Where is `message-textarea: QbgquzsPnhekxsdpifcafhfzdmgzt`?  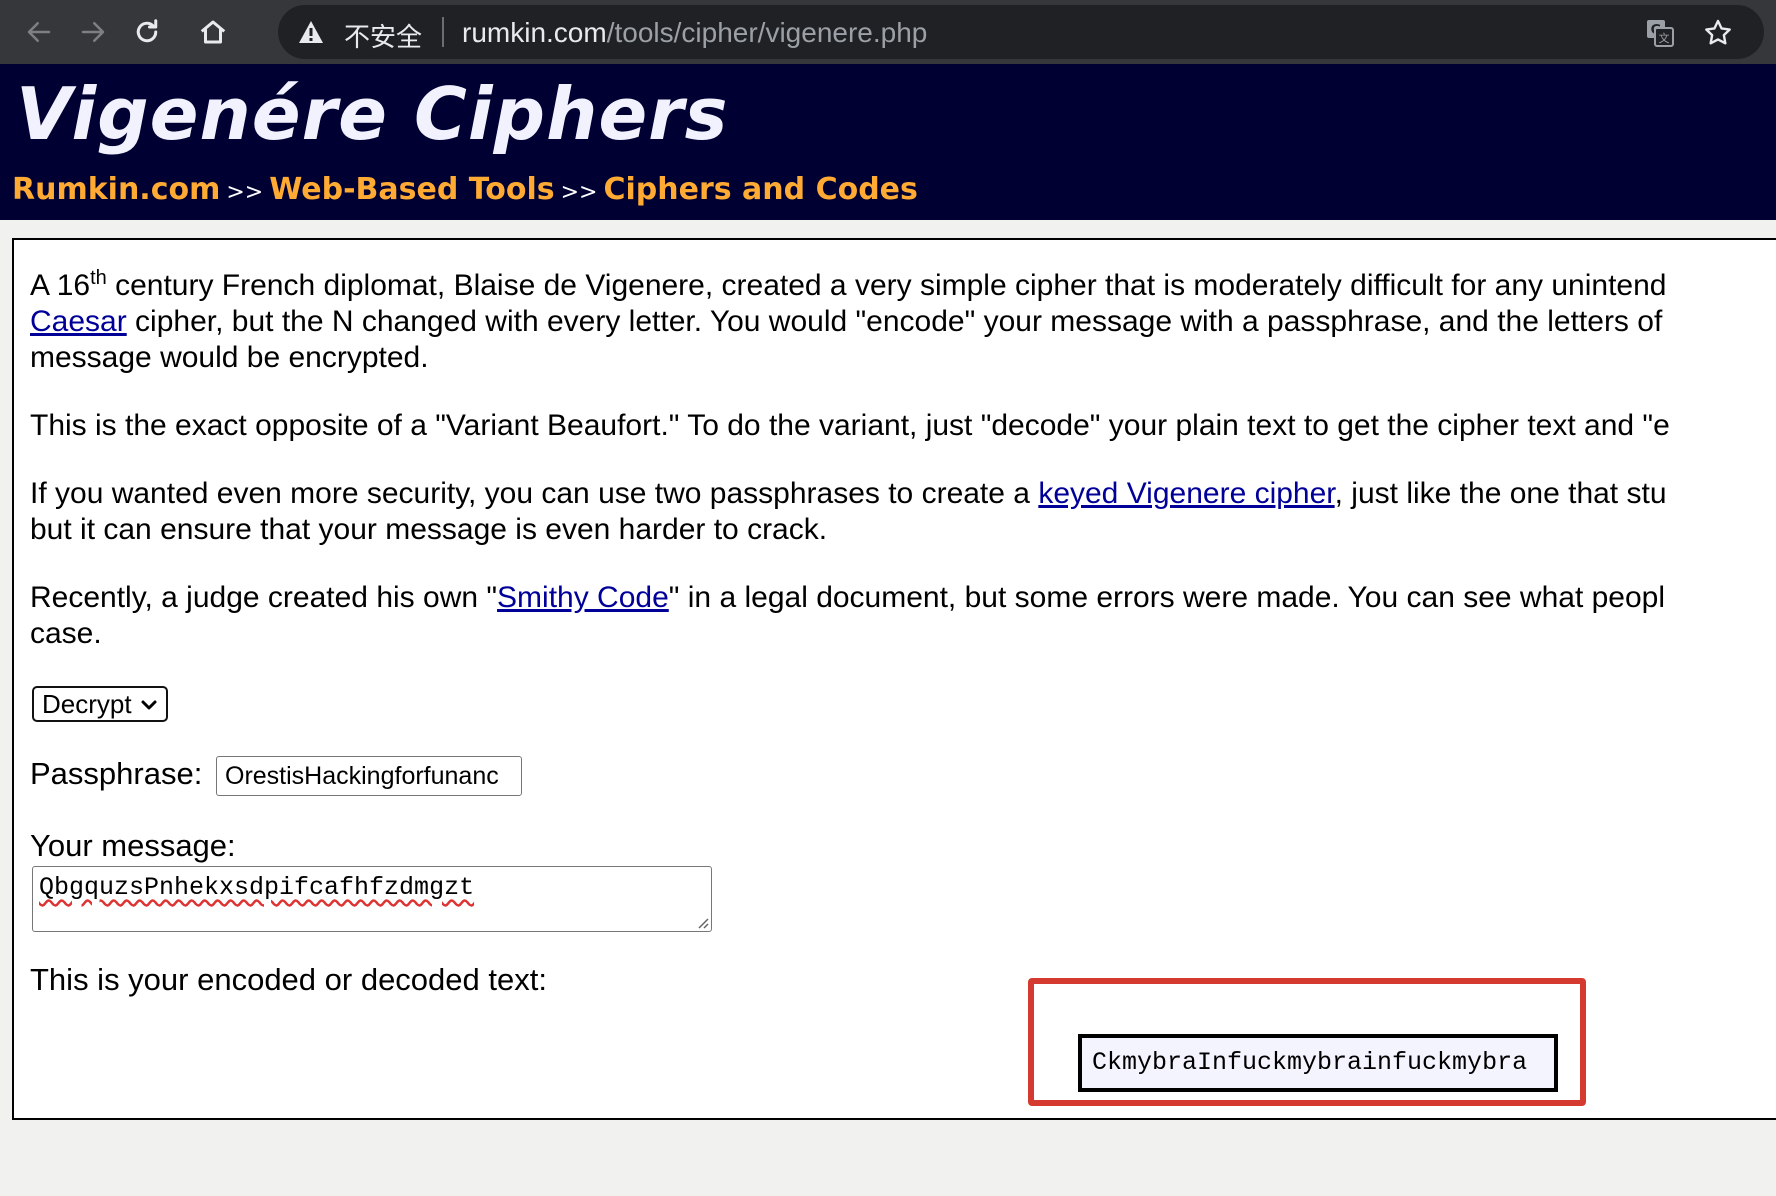
message-textarea: QbgquzsPnhekxsdpifcafhfzdmgzt is located at coordinates (372, 899).